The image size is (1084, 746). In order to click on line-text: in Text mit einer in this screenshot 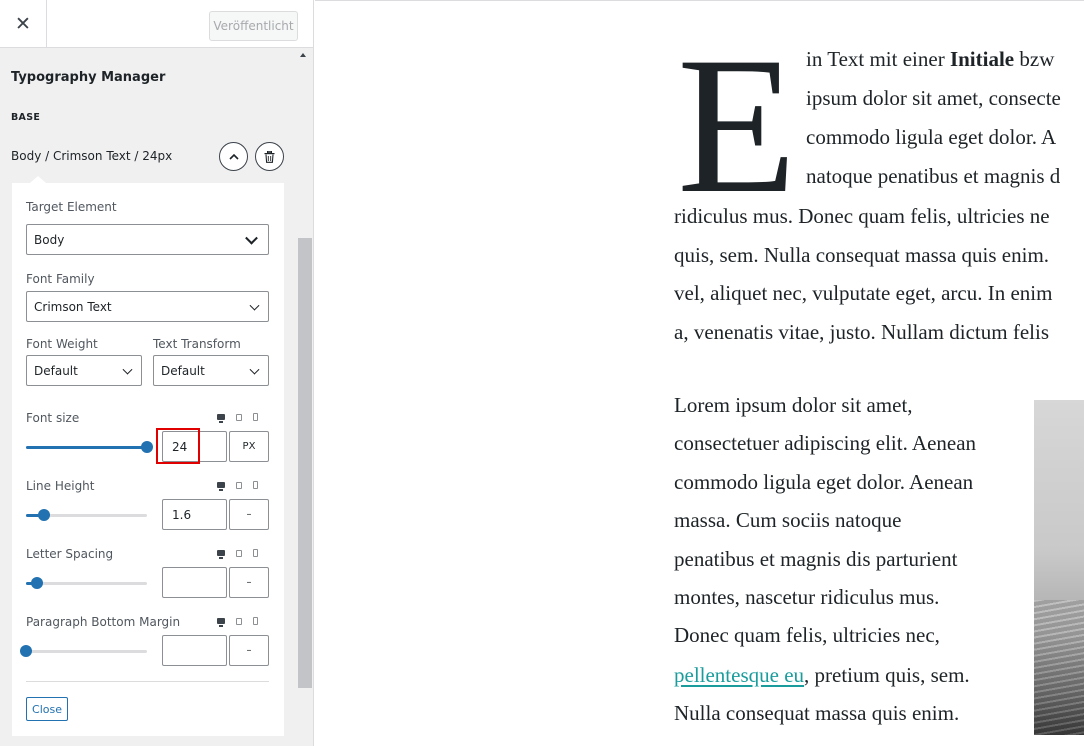, I will do `click(878, 59)`.